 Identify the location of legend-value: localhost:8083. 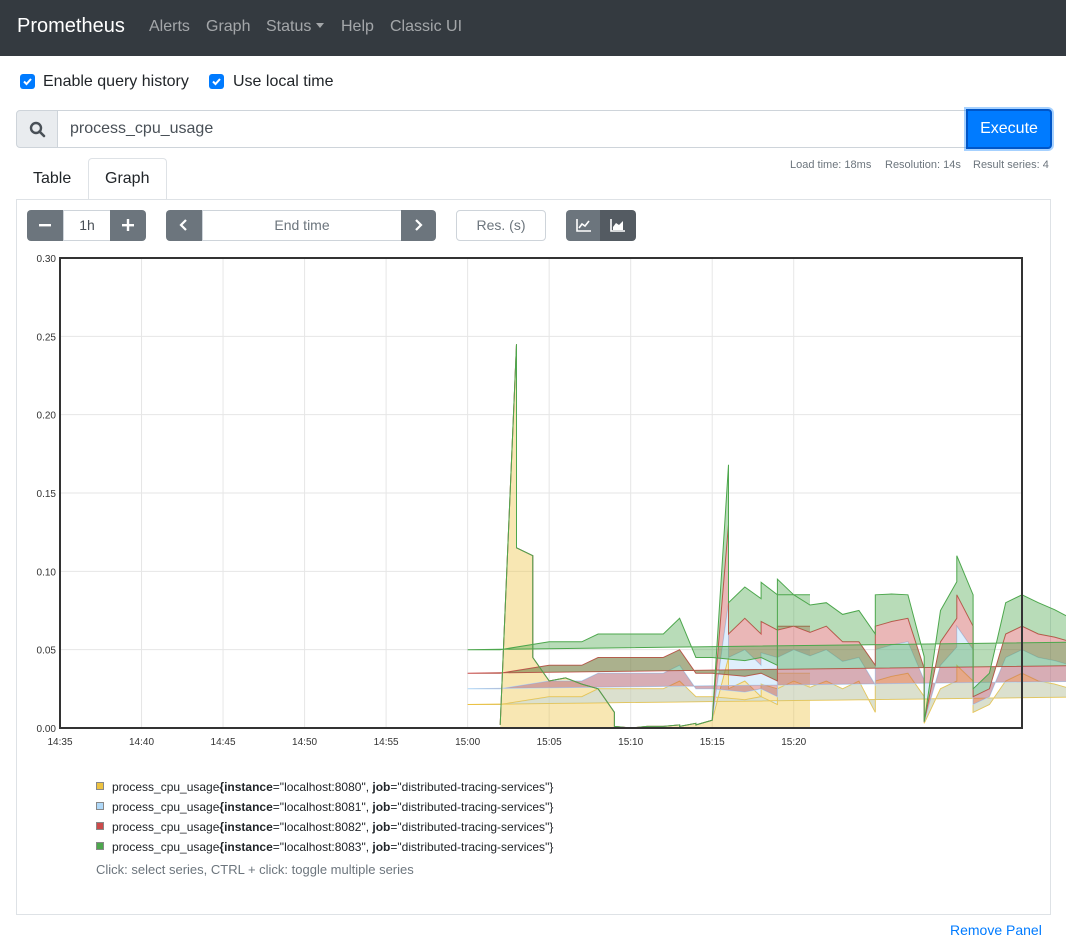
(323, 847).